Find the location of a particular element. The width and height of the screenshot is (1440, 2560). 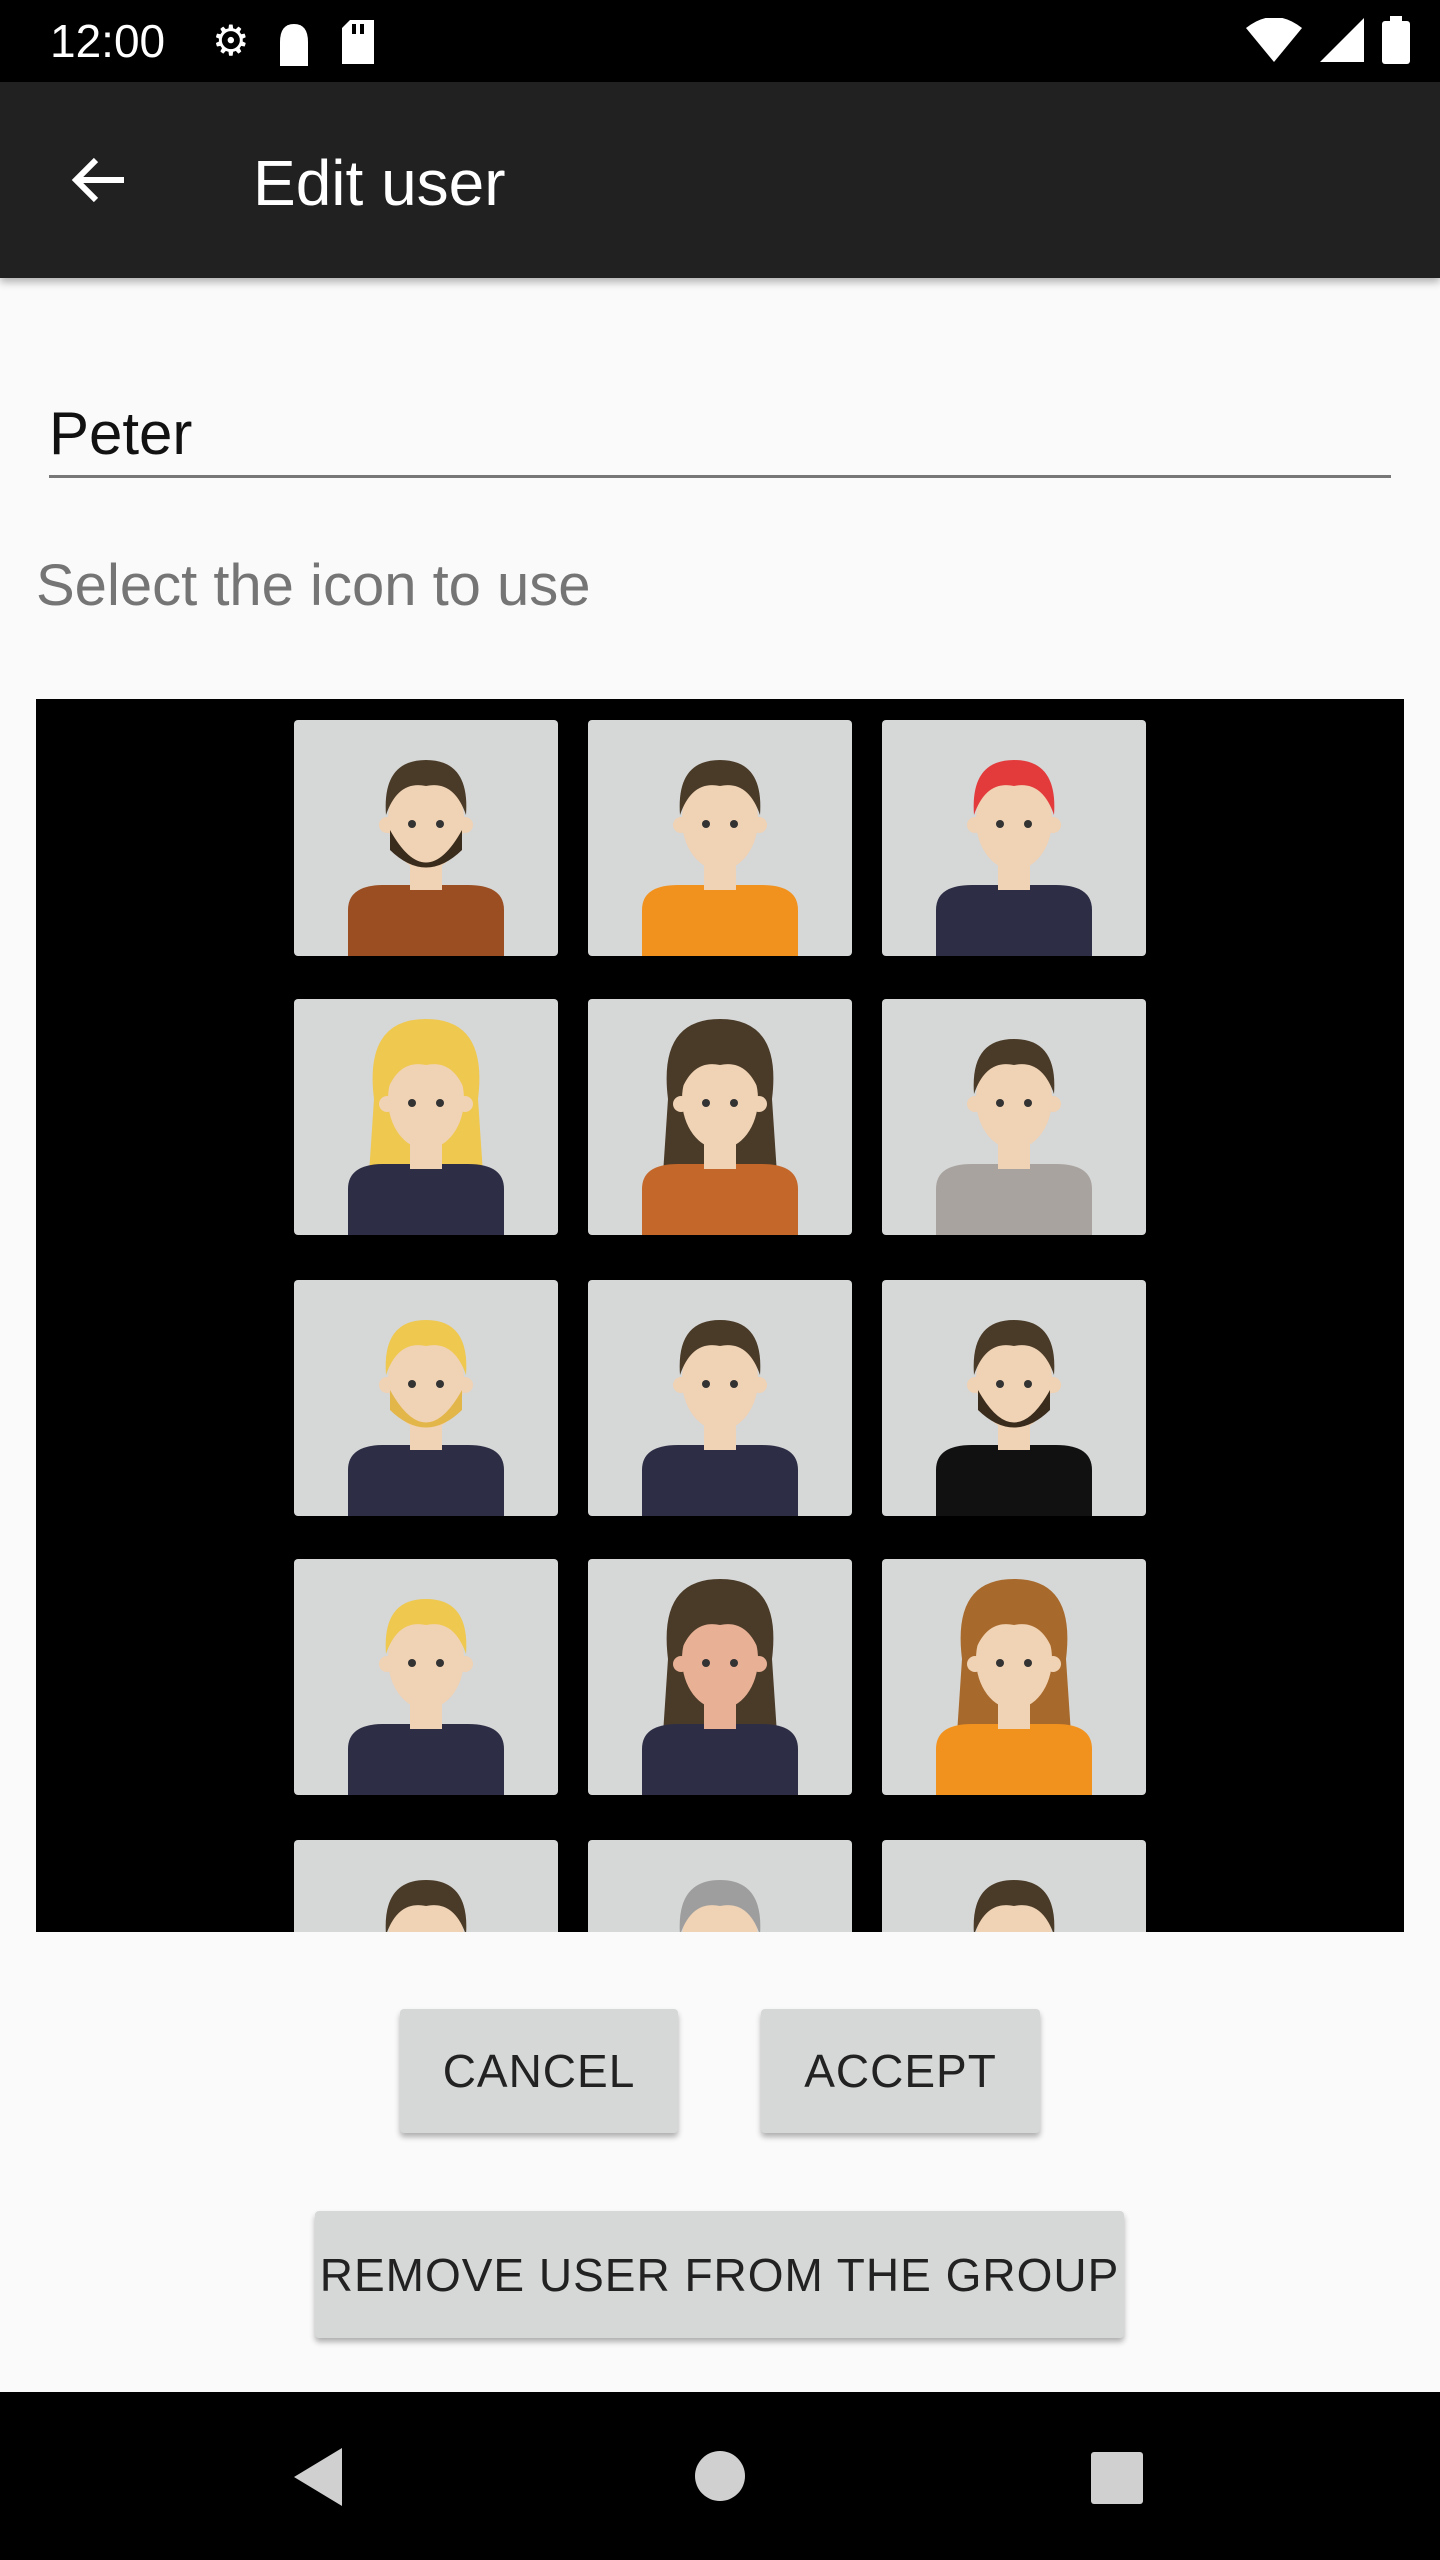

app-bar: Edit user is located at coordinates (720, 180).